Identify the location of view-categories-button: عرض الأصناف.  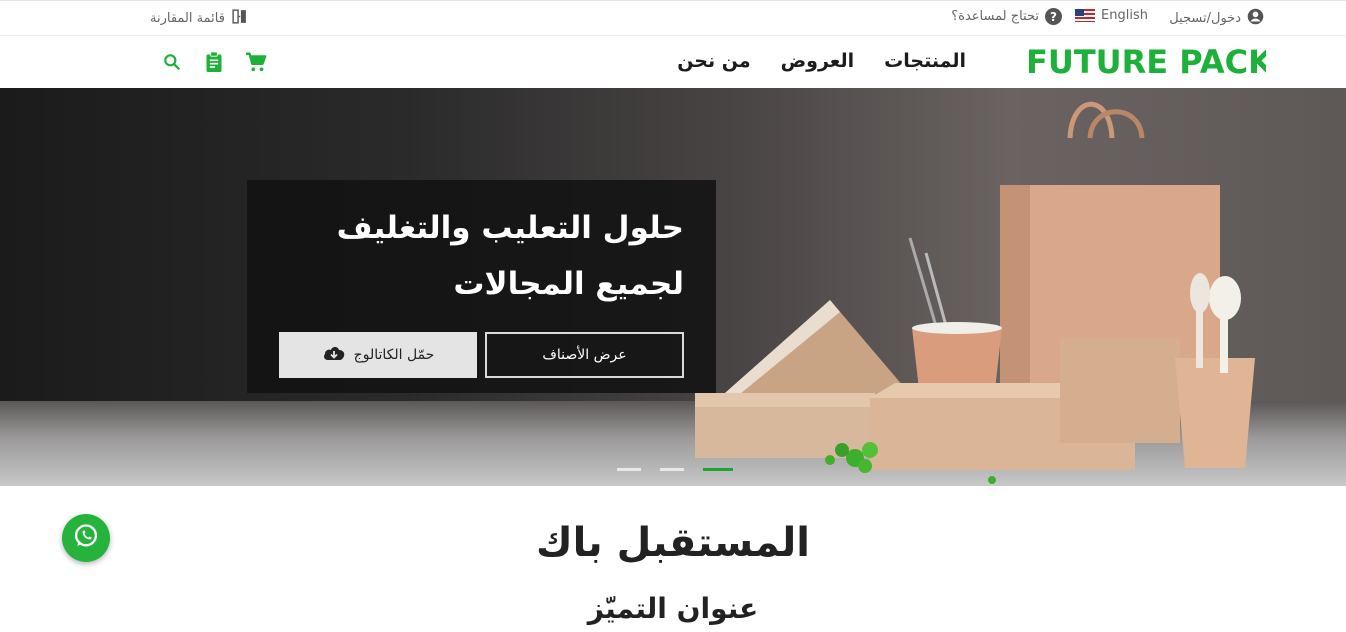
(584, 355).